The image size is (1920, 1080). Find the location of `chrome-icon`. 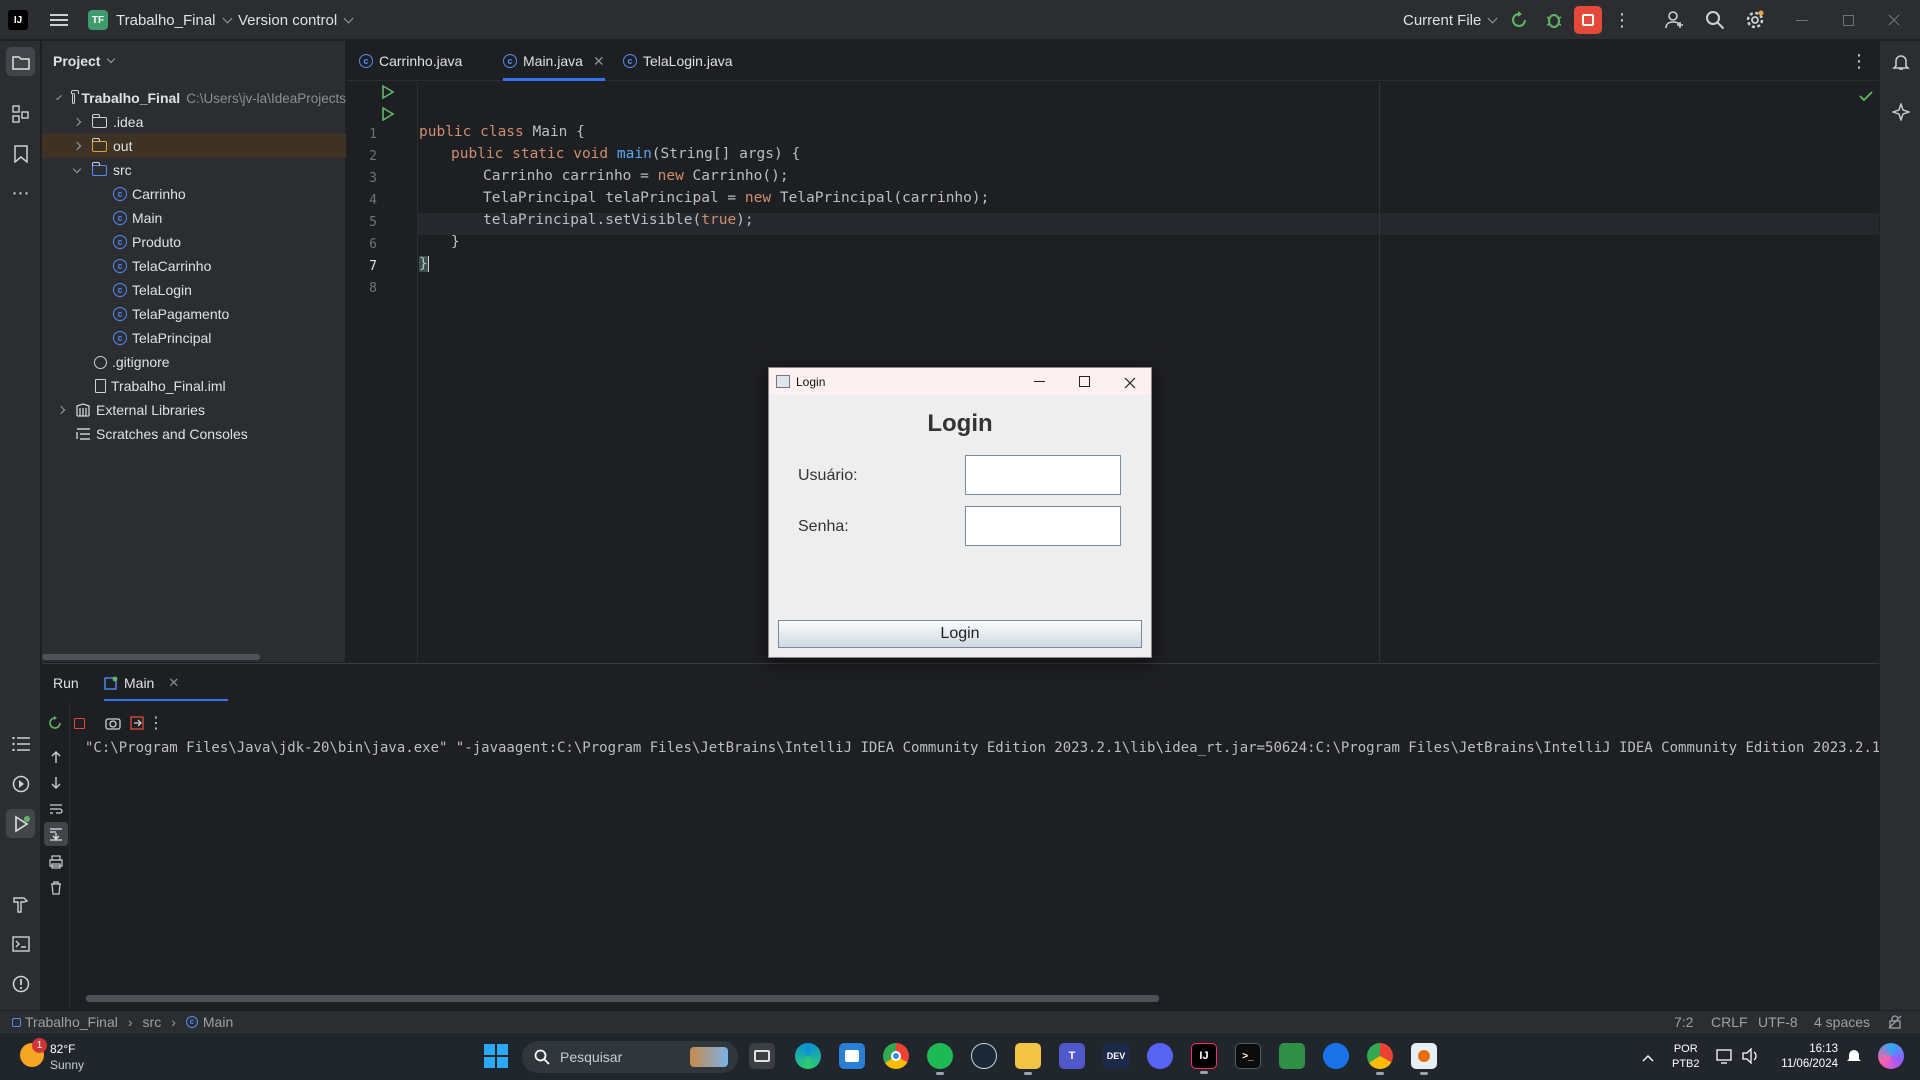

chrome-icon is located at coordinates (896, 1056).